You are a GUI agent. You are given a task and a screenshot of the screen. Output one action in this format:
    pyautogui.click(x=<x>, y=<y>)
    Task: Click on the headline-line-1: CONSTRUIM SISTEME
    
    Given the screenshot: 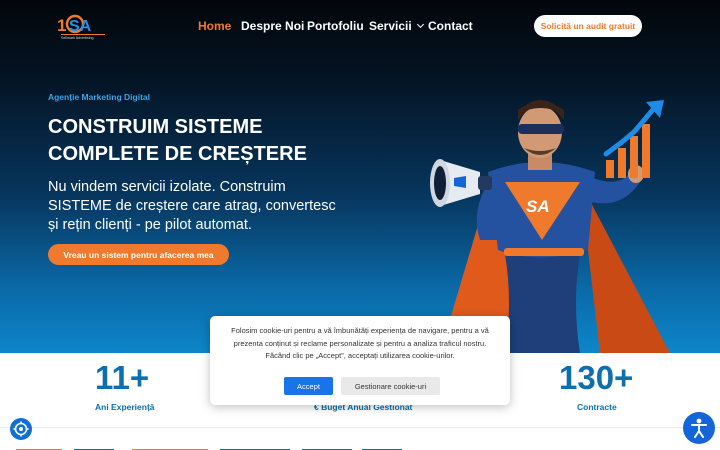 What is the action you would take?
    pyautogui.click(x=155, y=127)
    